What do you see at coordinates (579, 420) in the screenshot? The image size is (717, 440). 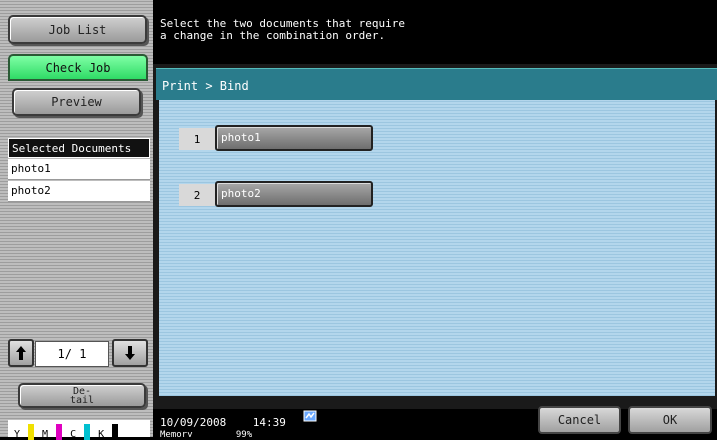 I see `cancel-button: Cancel` at bounding box center [579, 420].